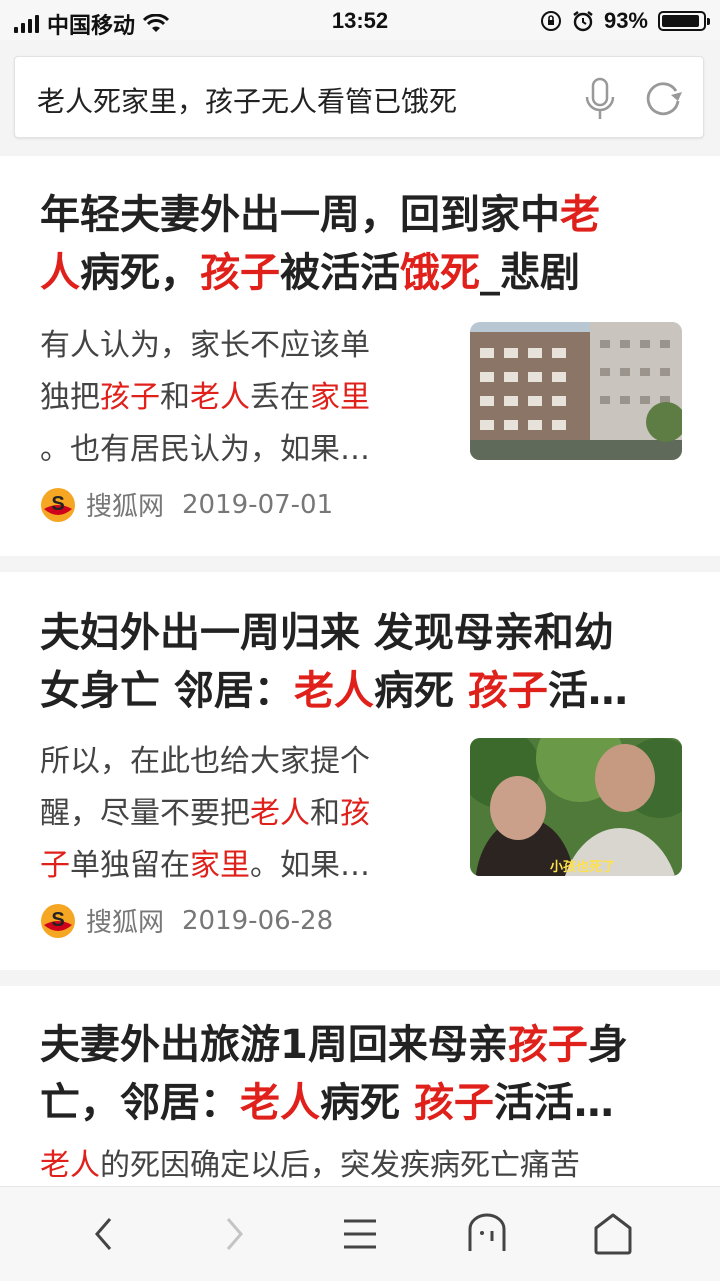 Image resolution: width=720 pixels, height=1281 pixels. What do you see at coordinates (487, 1234) in the screenshot?
I see `home-page-icon` at bounding box center [487, 1234].